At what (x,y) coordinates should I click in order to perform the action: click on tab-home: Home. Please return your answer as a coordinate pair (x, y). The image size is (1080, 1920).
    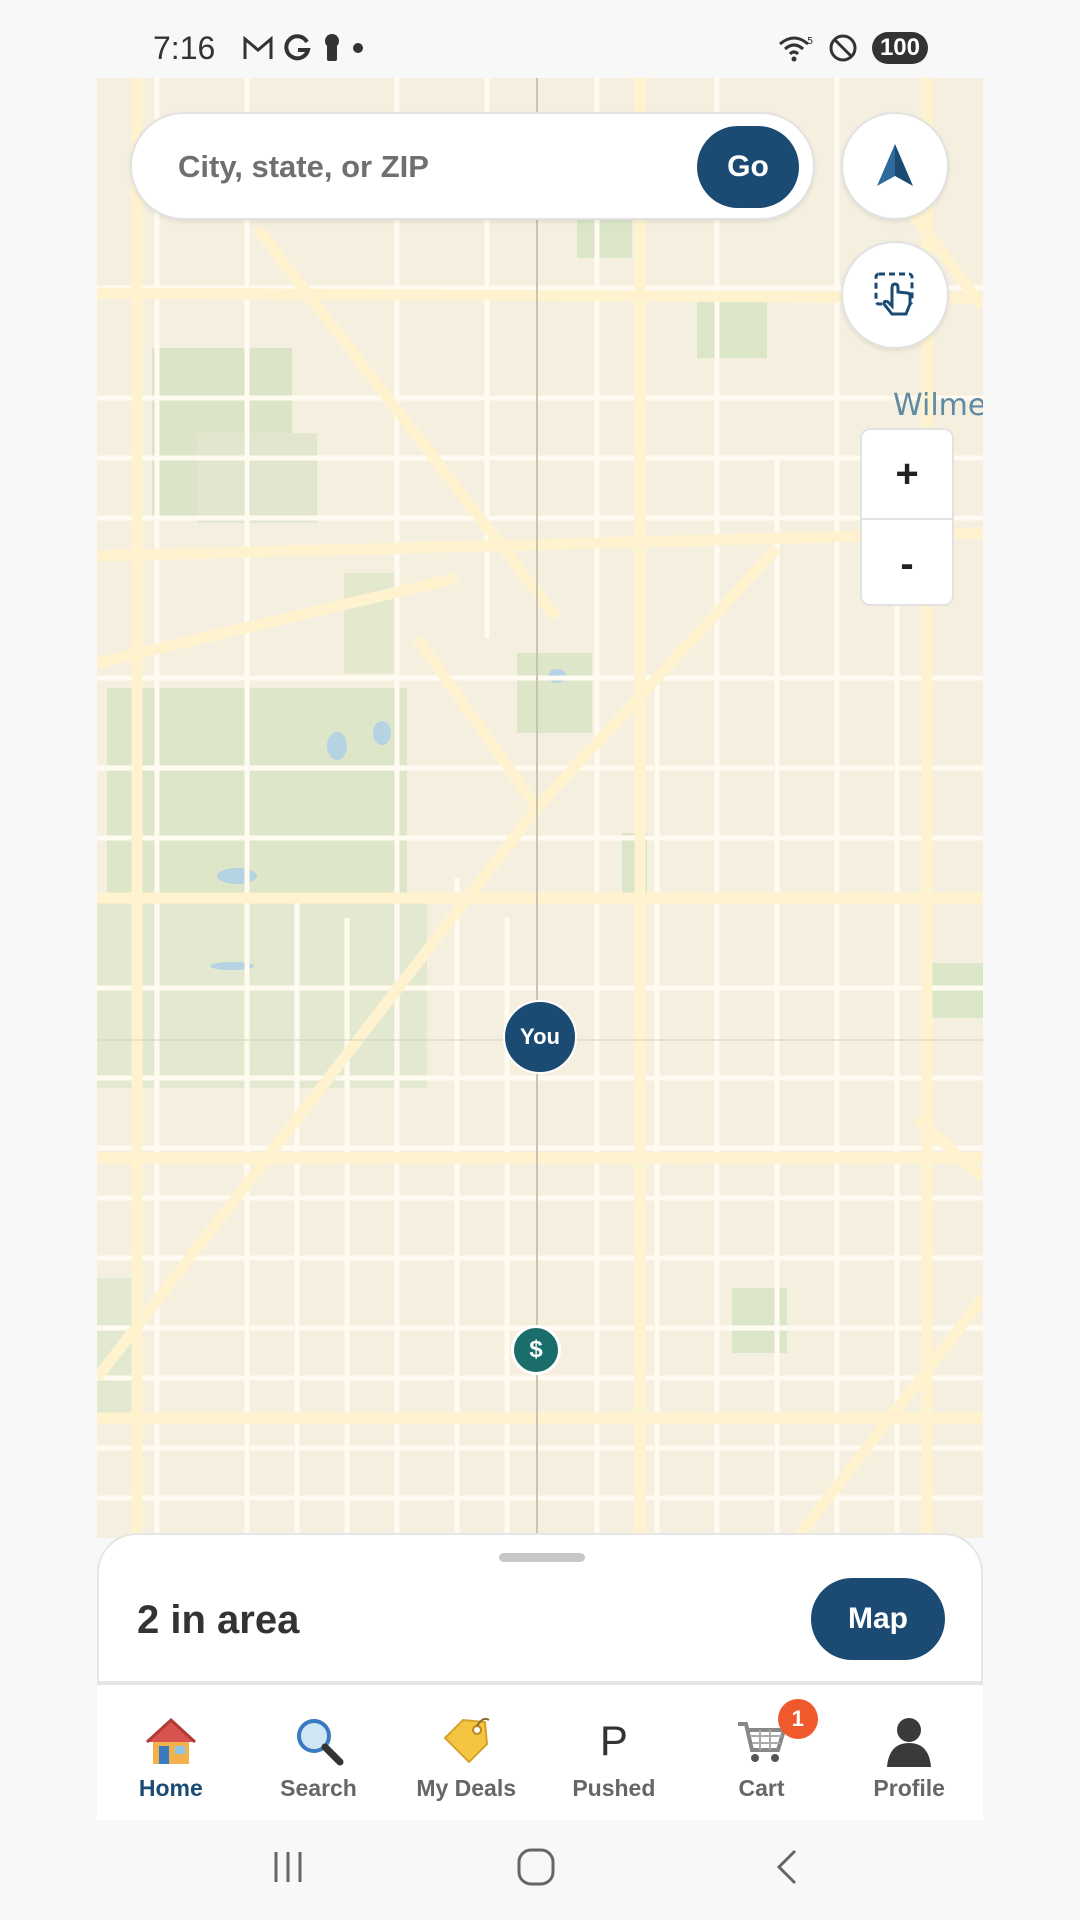
    Looking at the image, I should click on (171, 1752).